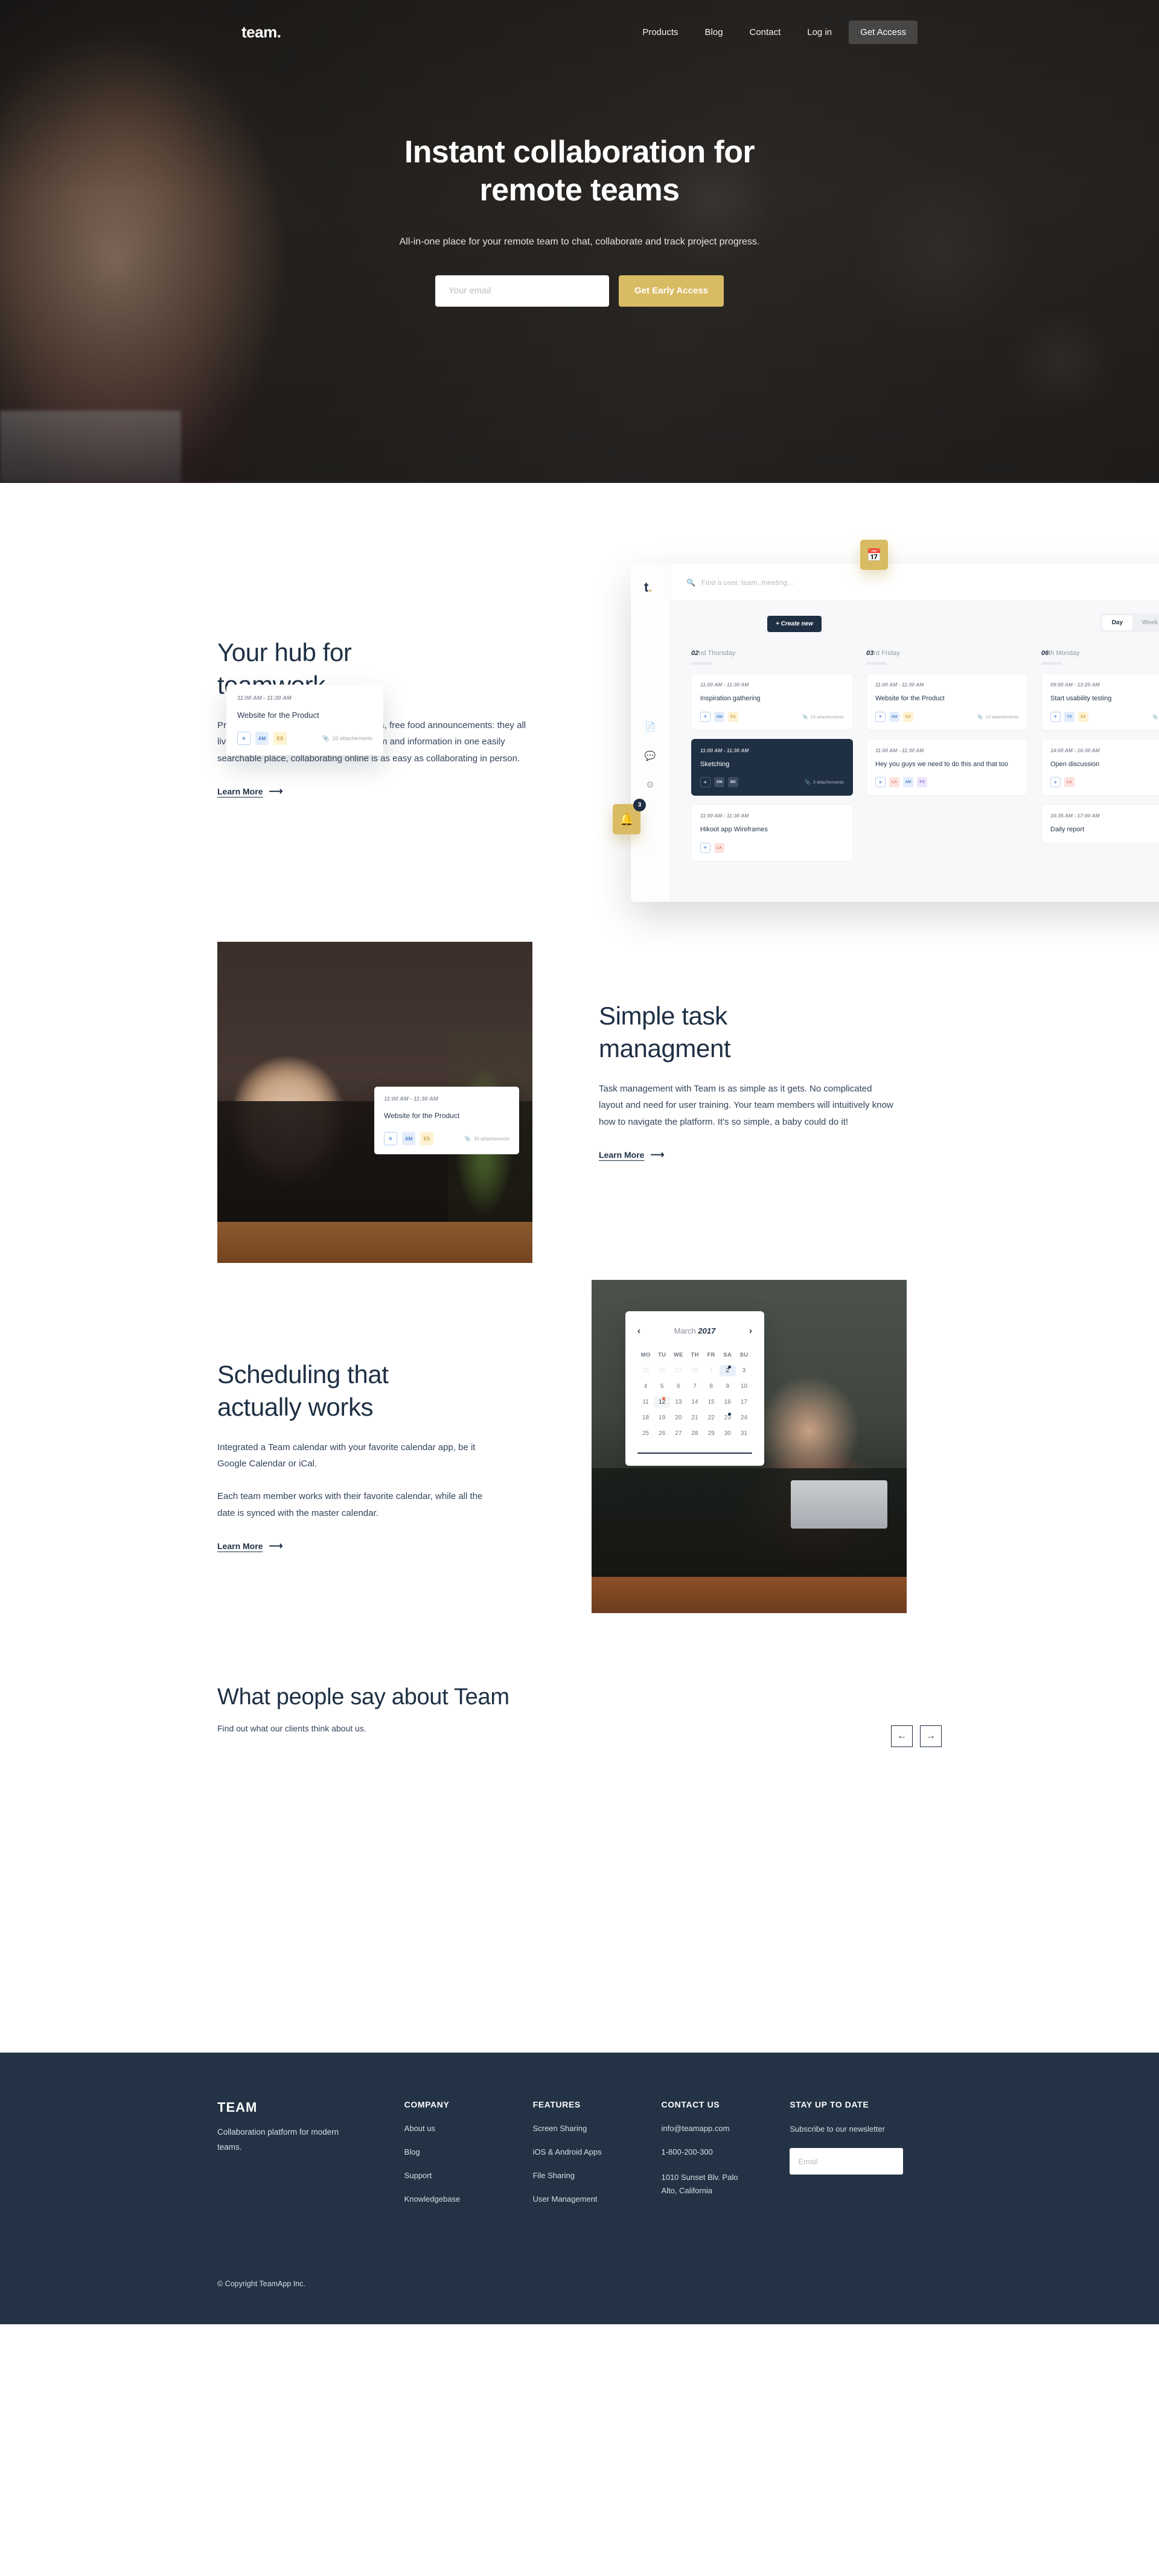 The width and height of the screenshot is (1159, 2576). What do you see at coordinates (694, 1418) in the screenshot?
I see `day-cell: 21` at bounding box center [694, 1418].